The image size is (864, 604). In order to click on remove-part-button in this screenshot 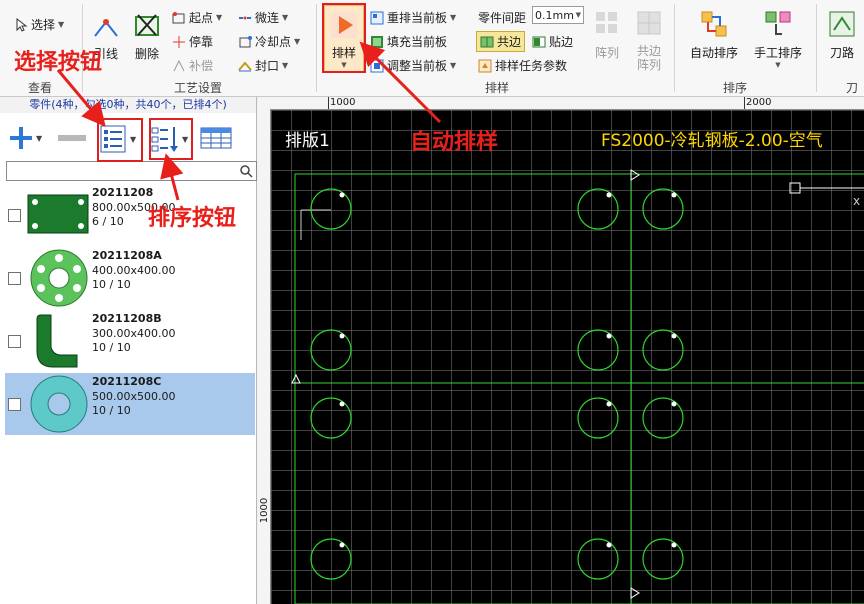, I will do `click(72, 138)`.